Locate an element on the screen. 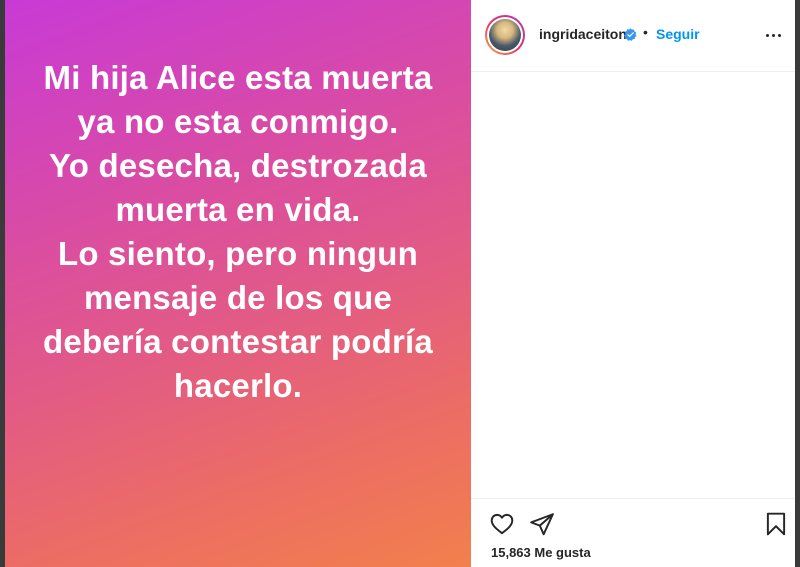 Image resolution: width=800 pixels, height=567 pixels. post-text-line: hacerlo. is located at coordinates (238, 385).